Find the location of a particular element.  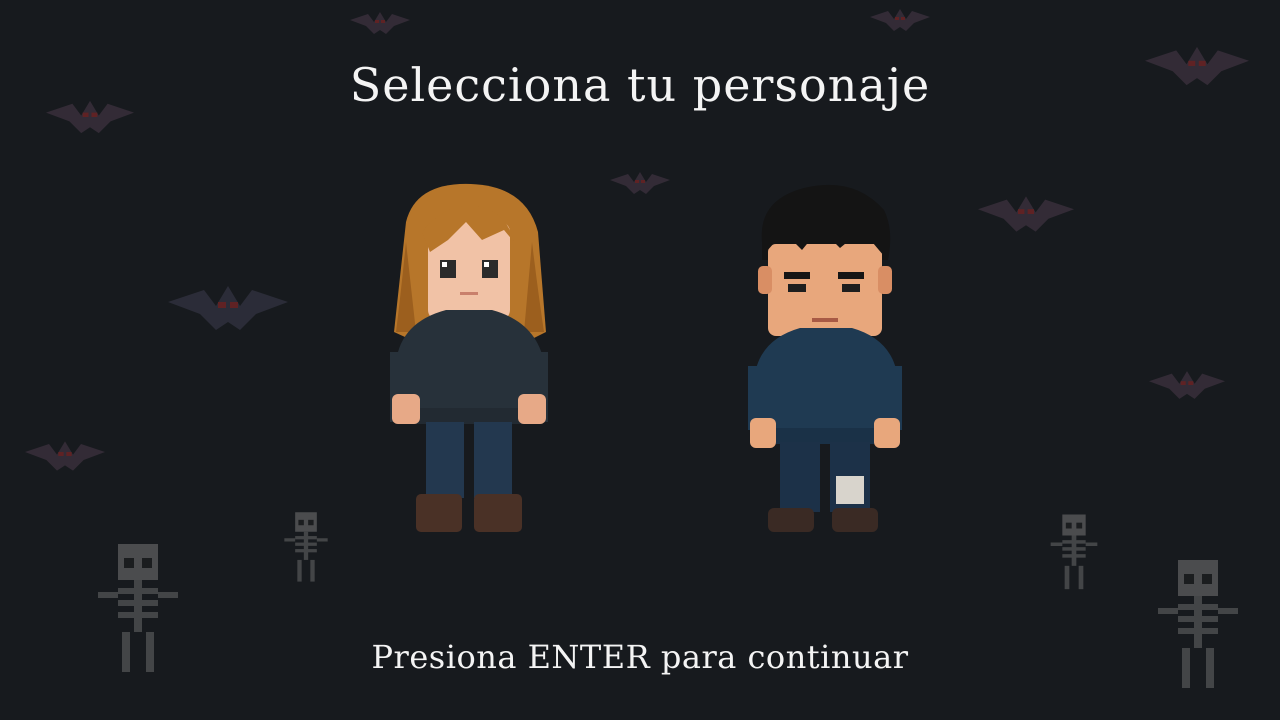

character-option-female is located at coordinates (469, 360).